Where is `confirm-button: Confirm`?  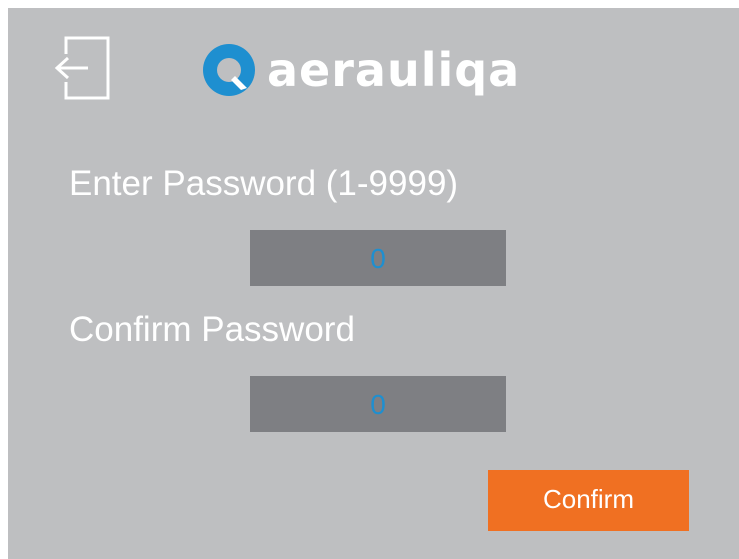
confirm-button: Confirm is located at coordinates (588, 500).